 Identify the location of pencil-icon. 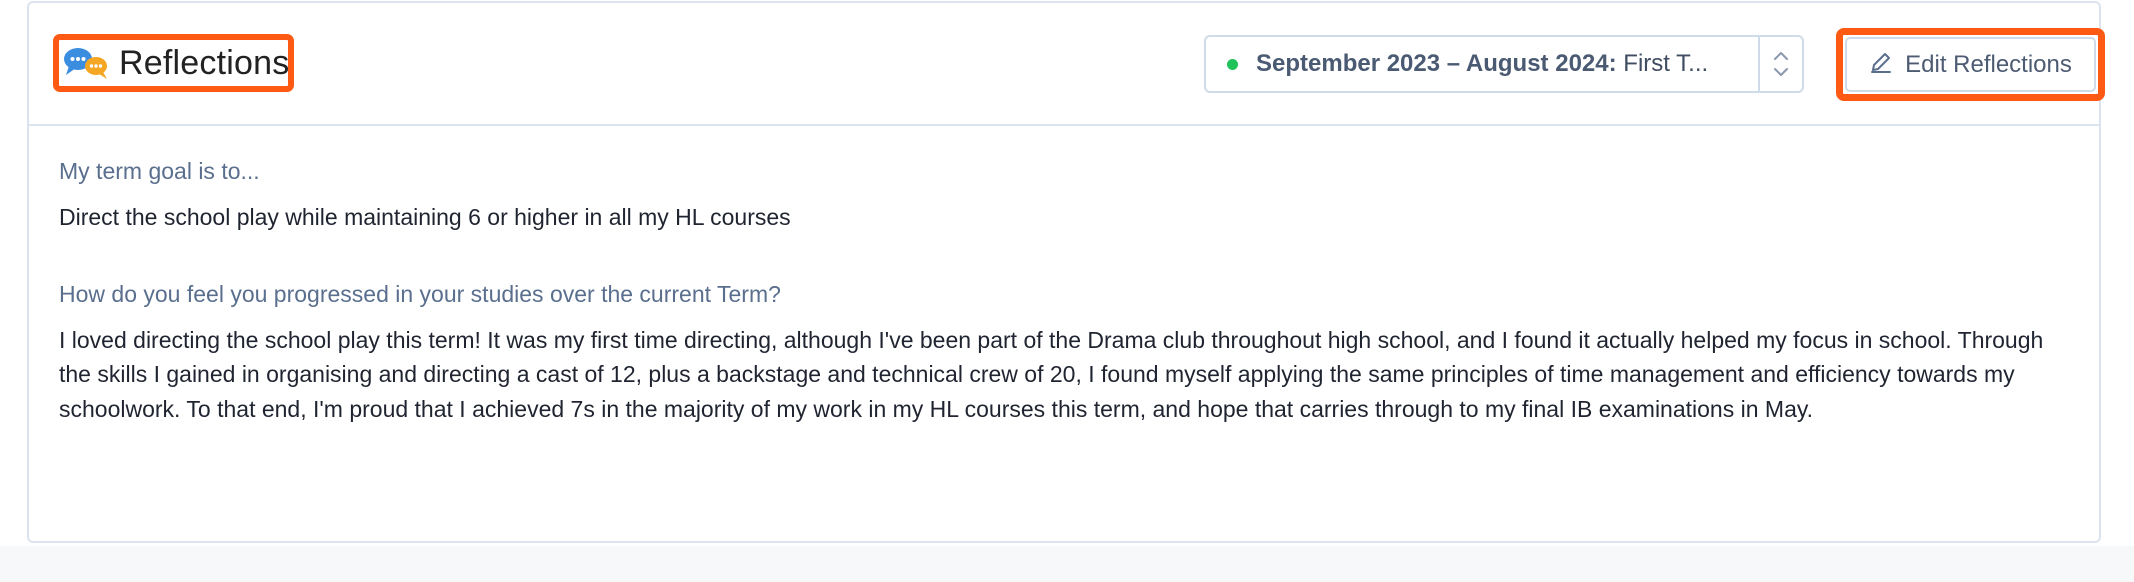
(1881, 64).